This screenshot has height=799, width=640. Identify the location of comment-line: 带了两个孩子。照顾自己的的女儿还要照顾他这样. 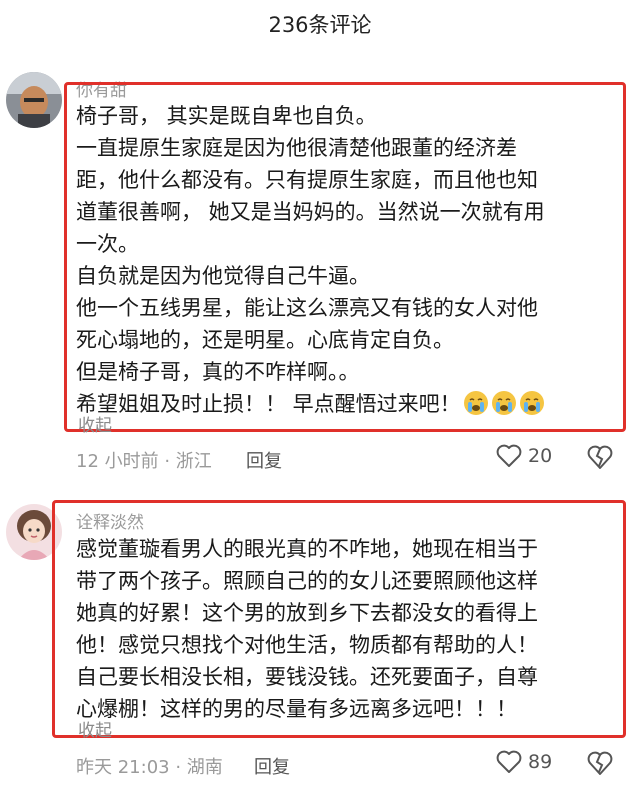
(307, 581).